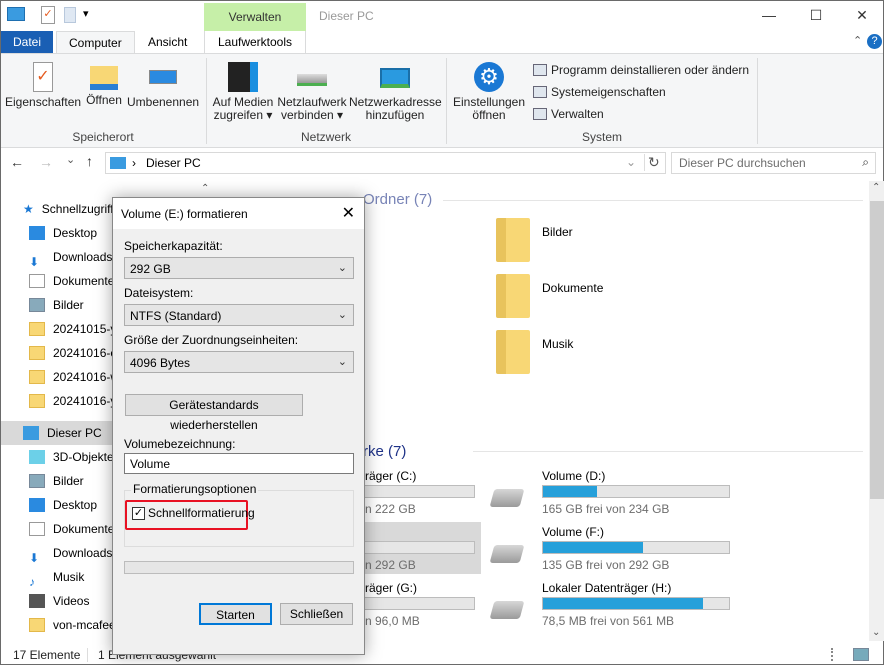  Describe the element at coordinates (48, 15) in the screenshot. I see `properties-icon: ✓` at that location.